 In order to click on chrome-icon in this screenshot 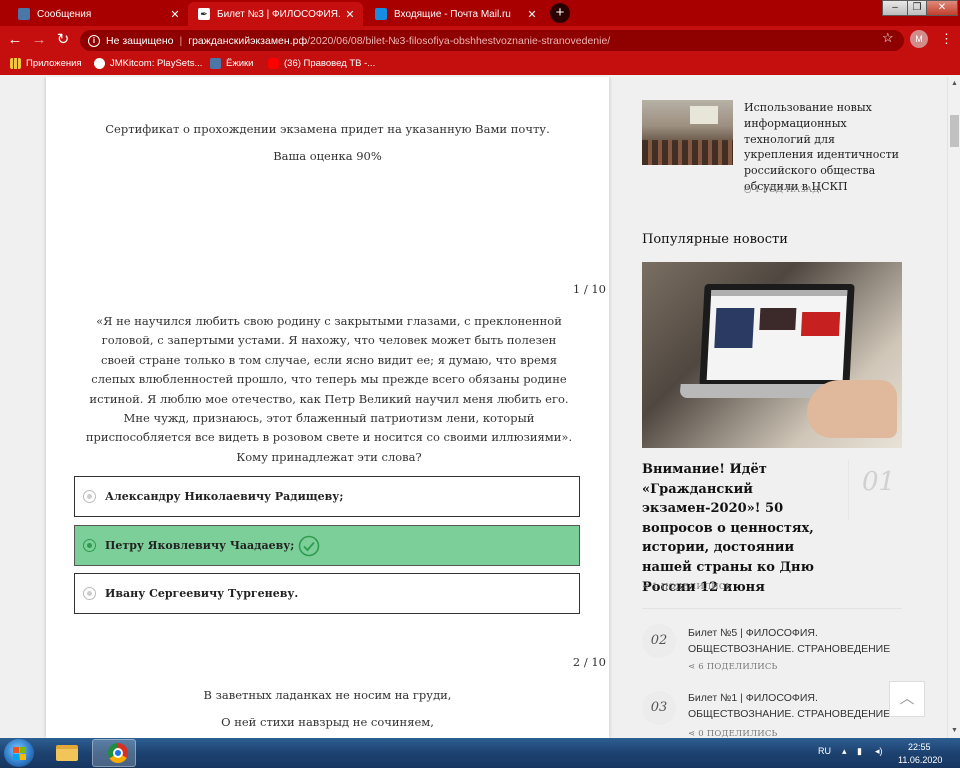, I will do `click(118, 753)`.